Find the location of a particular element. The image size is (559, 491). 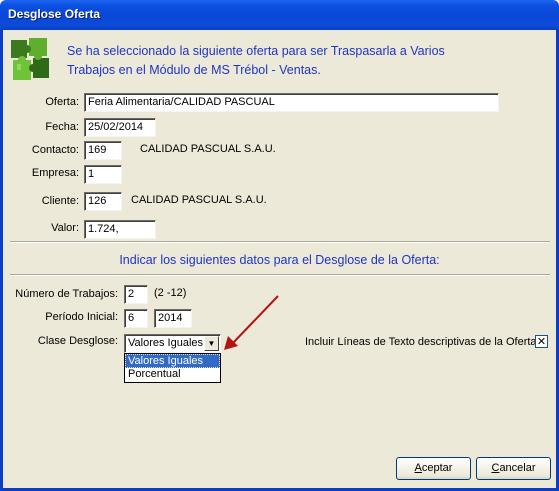

valor-field: 1.724, is located at coordinates (120, 229).